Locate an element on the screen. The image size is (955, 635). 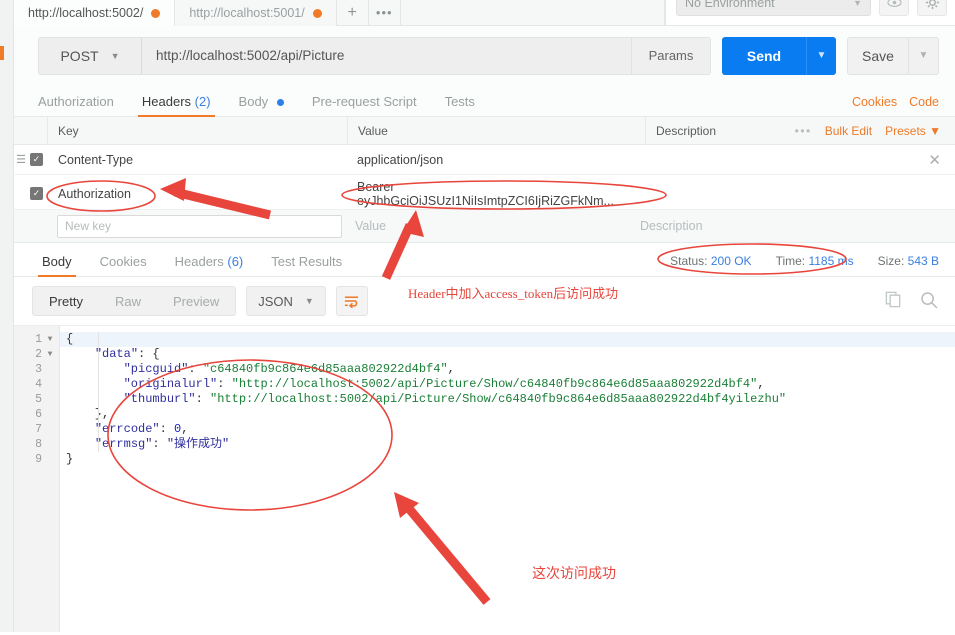
header-key-cell: Content-Type is located at coordinates (197, 160).